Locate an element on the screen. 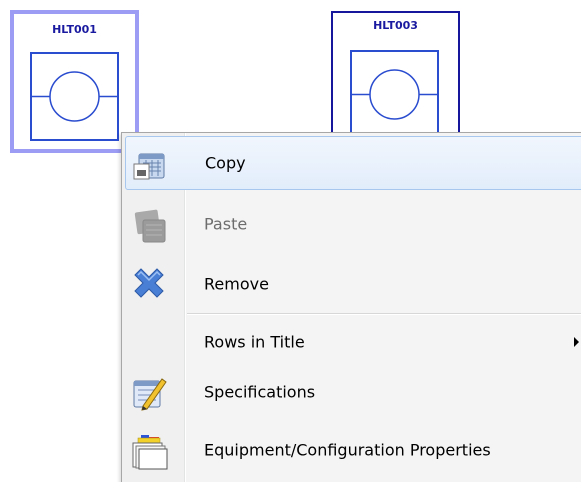  menu-item-remove: Remove is located at coordinates (353, 284).